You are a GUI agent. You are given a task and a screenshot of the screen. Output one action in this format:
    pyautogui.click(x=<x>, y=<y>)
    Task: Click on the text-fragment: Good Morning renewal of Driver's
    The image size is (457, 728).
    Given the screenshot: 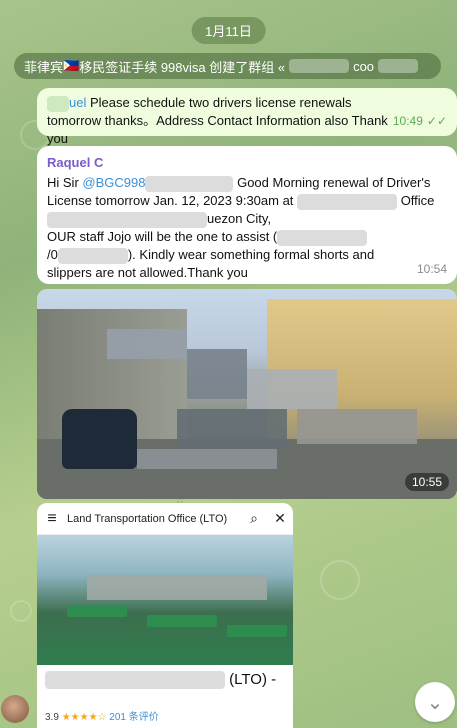 What is the action you would take?
    pyautogui.click(x=334, y=182)
    